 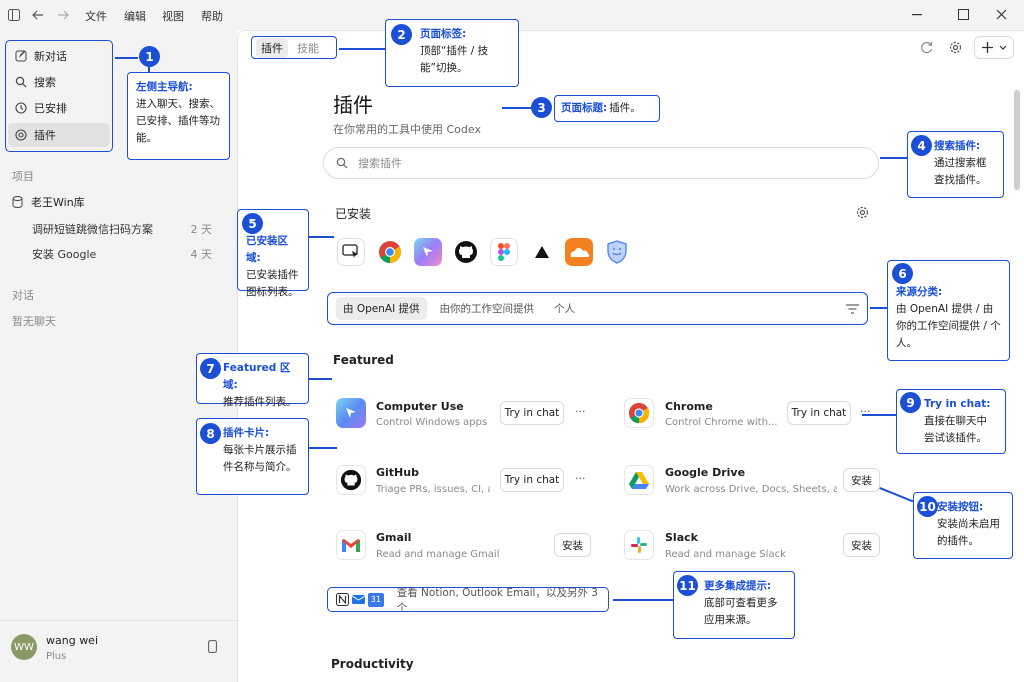 What do you see at coordinates (468, 600) in the screenshot?
I see `more-integrations-bar: 31 查看 Notion, Outlook Email，以及另外 3 个` at bounding box center [468, 600].